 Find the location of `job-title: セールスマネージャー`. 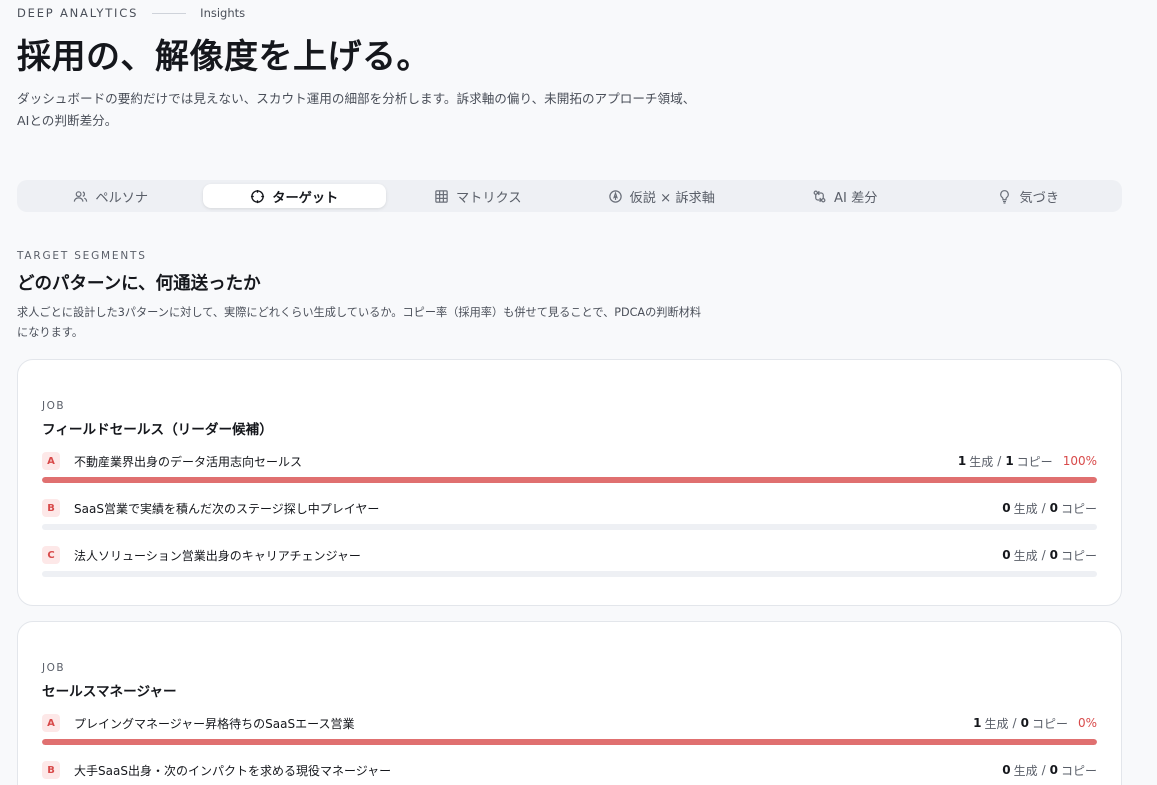

job-title: セールスマネージャー is located at coordinates (109, 692).